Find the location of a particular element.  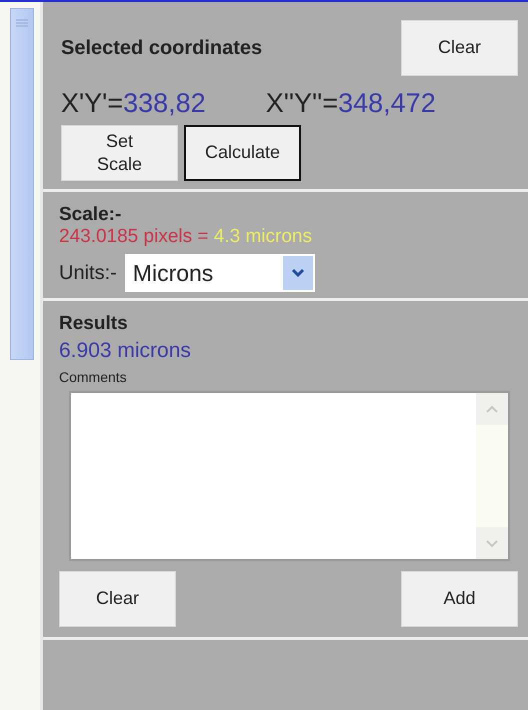

add-button: Add is located at coordinates (459, 599).